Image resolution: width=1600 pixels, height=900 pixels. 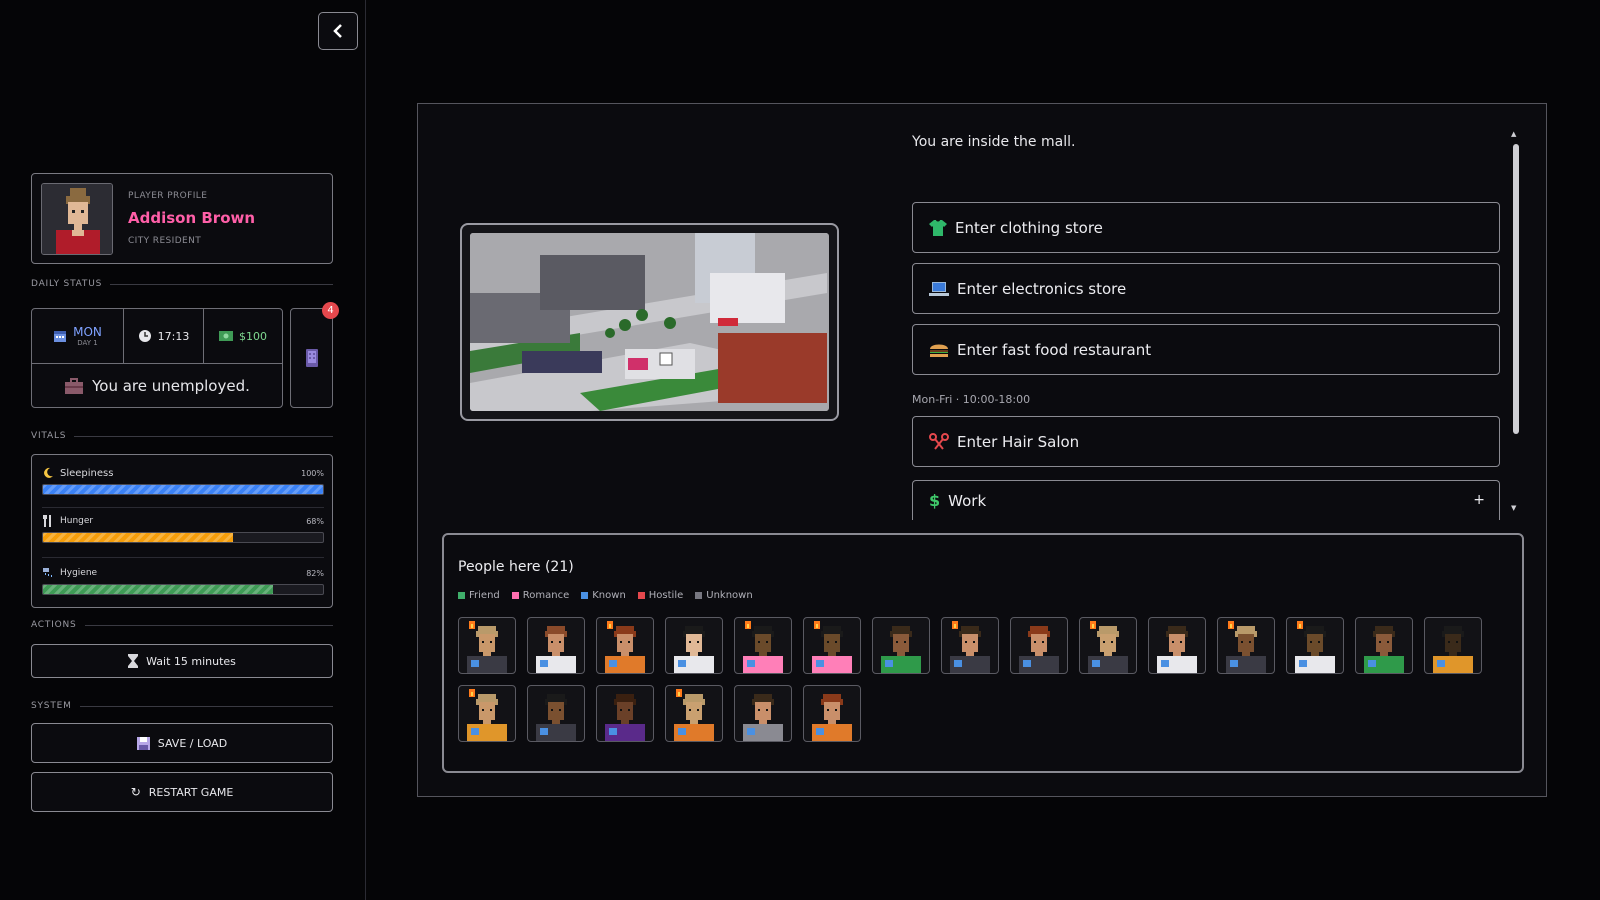 I want to click on relationship-legend: Friend Romance Known Hostile Unknown, so click(x=605, y=595).